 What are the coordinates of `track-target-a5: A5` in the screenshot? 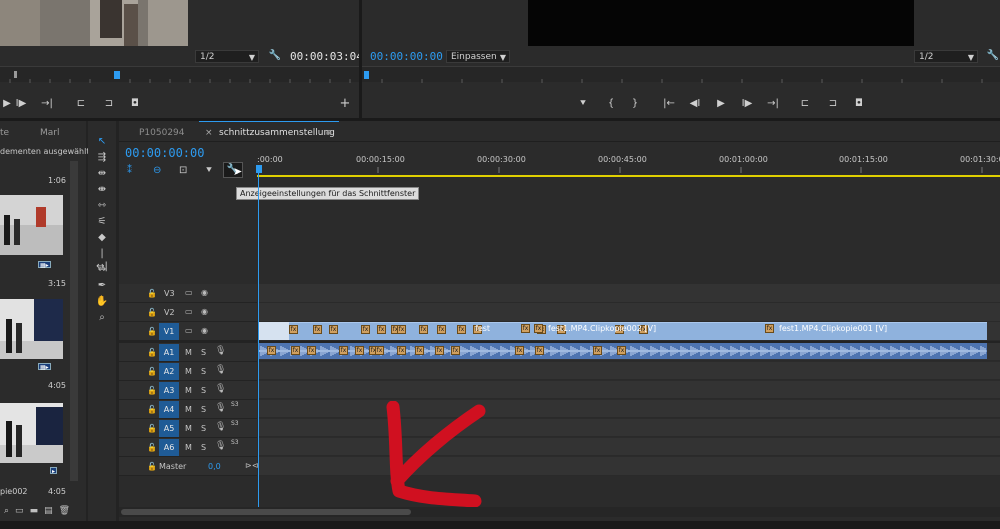 It's located at (169, 428).